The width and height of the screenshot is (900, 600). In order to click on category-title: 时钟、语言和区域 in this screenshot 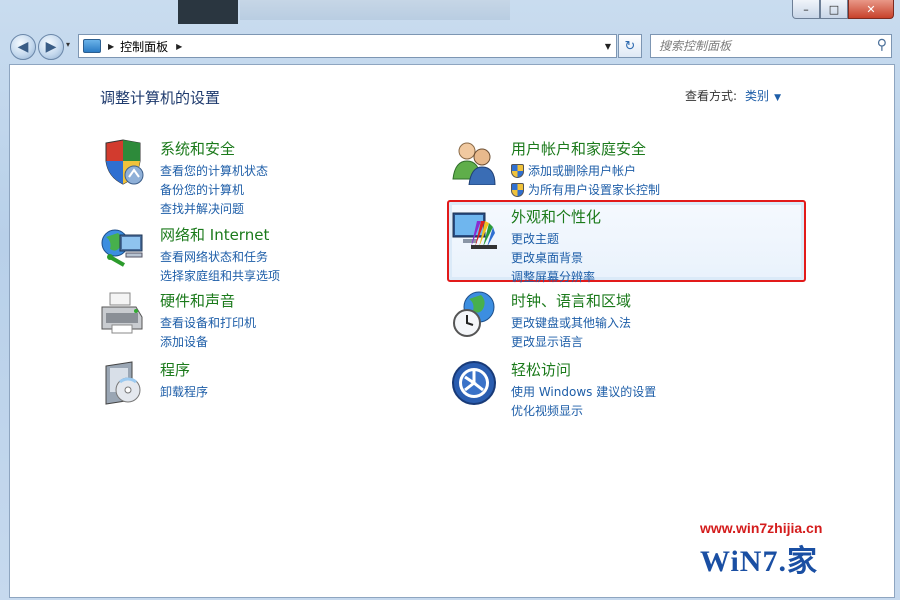, I will do `click(571, 300)`.